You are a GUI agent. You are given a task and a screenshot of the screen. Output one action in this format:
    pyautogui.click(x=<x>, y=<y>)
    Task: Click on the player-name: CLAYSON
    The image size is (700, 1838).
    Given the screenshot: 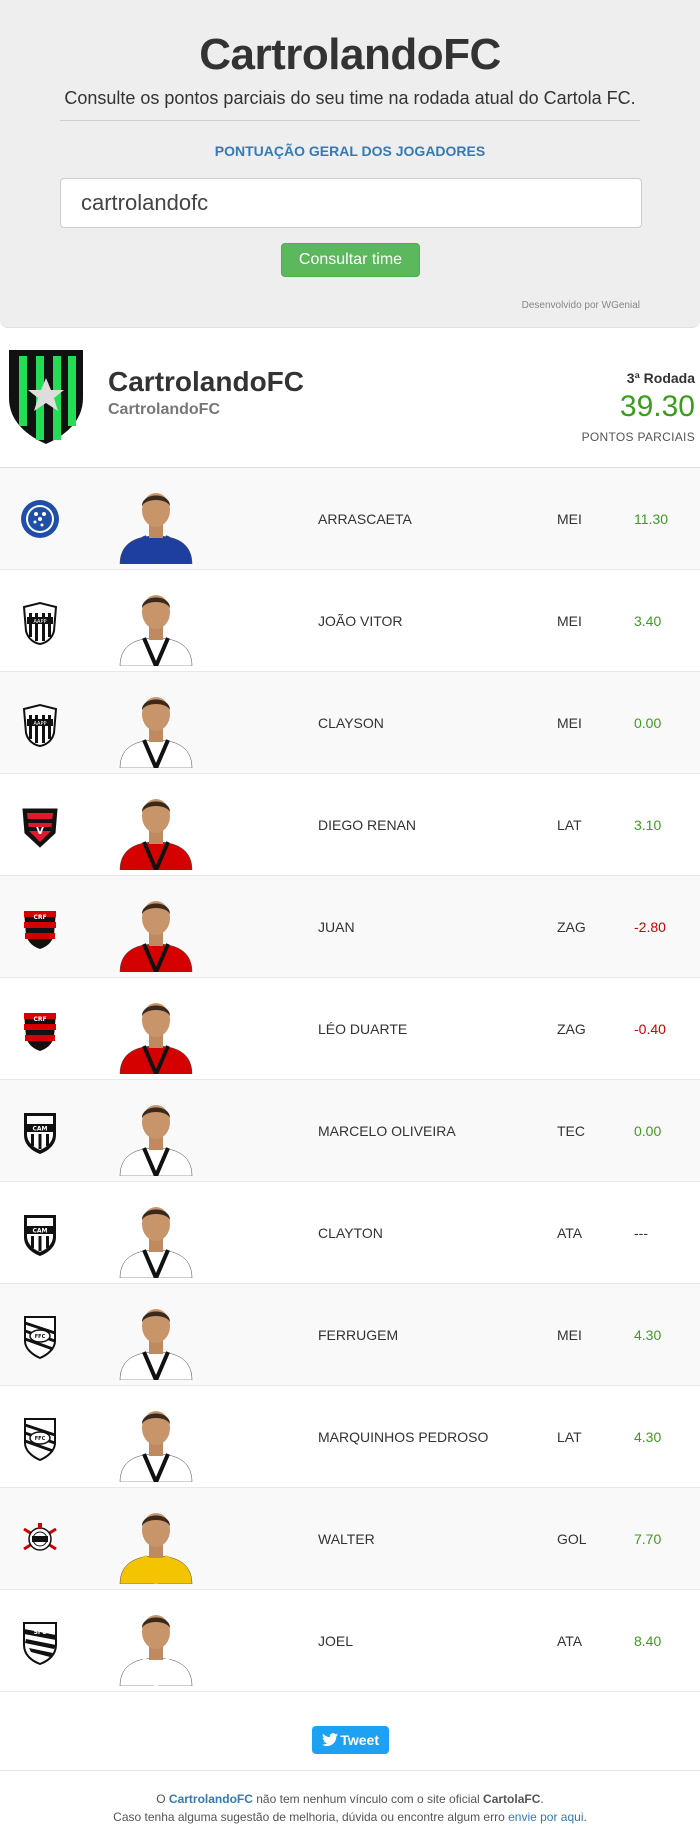 What is the action you would take?
    pyautogui.click(x=351, y=723)
    